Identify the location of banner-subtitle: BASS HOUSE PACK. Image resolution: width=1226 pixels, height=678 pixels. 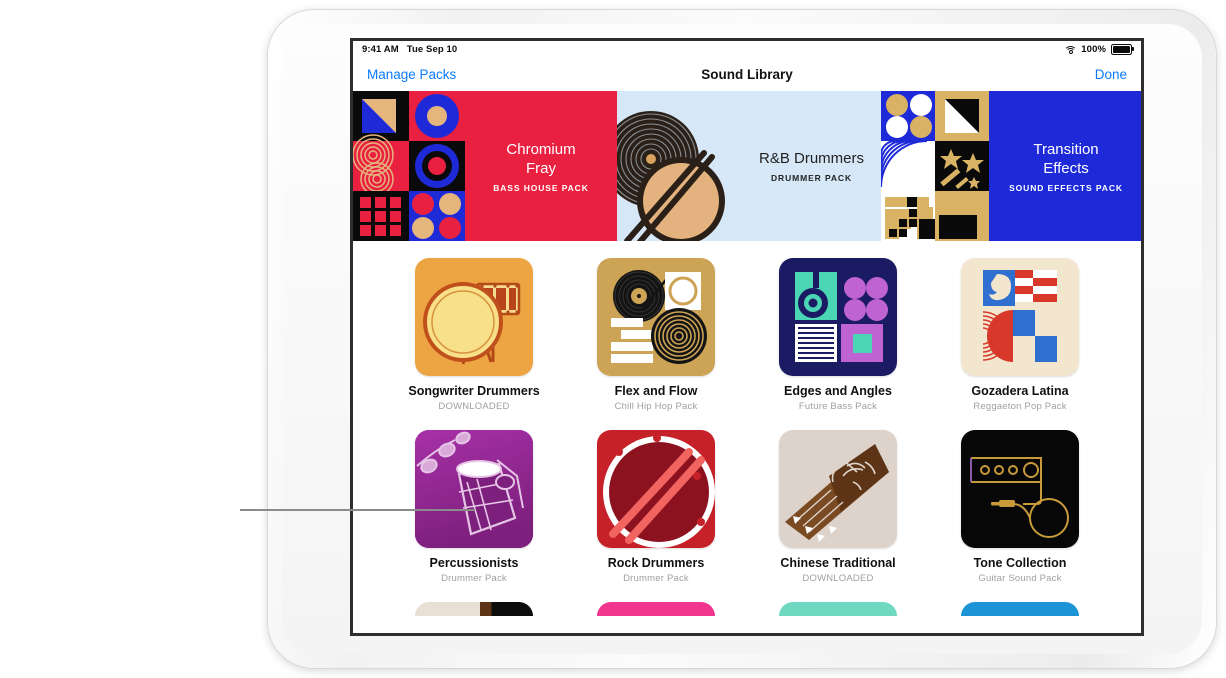
(541, 187).